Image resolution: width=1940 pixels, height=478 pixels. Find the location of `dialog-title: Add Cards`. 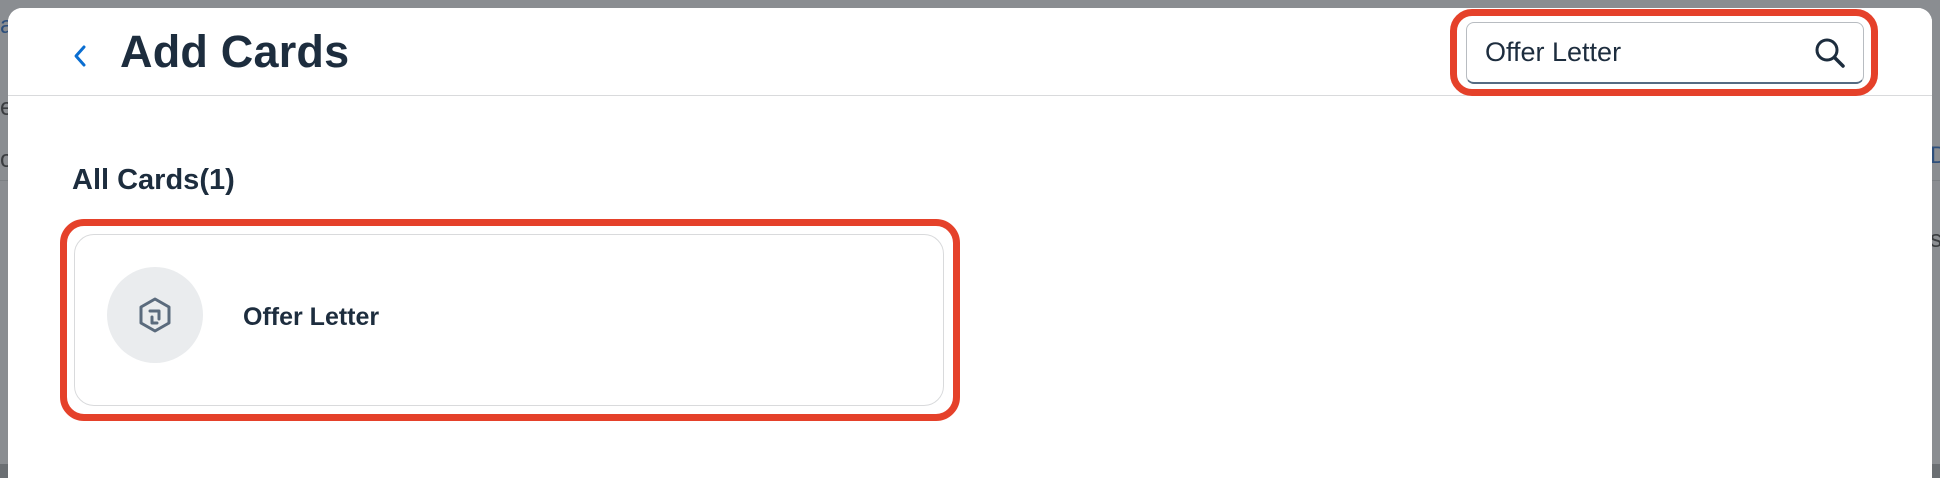

dialog-title: Add Cards is located at coordinates (235, 51).